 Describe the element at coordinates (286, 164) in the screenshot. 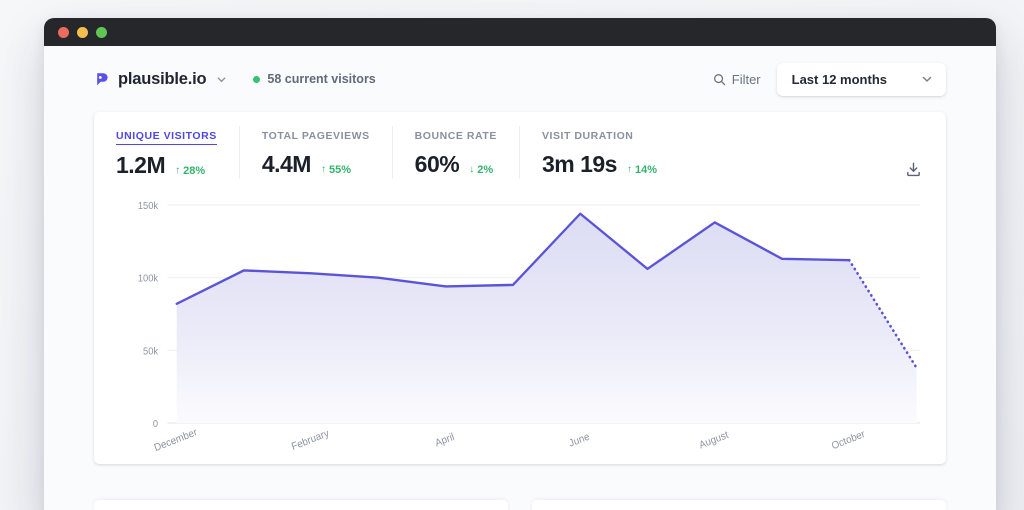

I see `metric-value: 4.4M` at that location.